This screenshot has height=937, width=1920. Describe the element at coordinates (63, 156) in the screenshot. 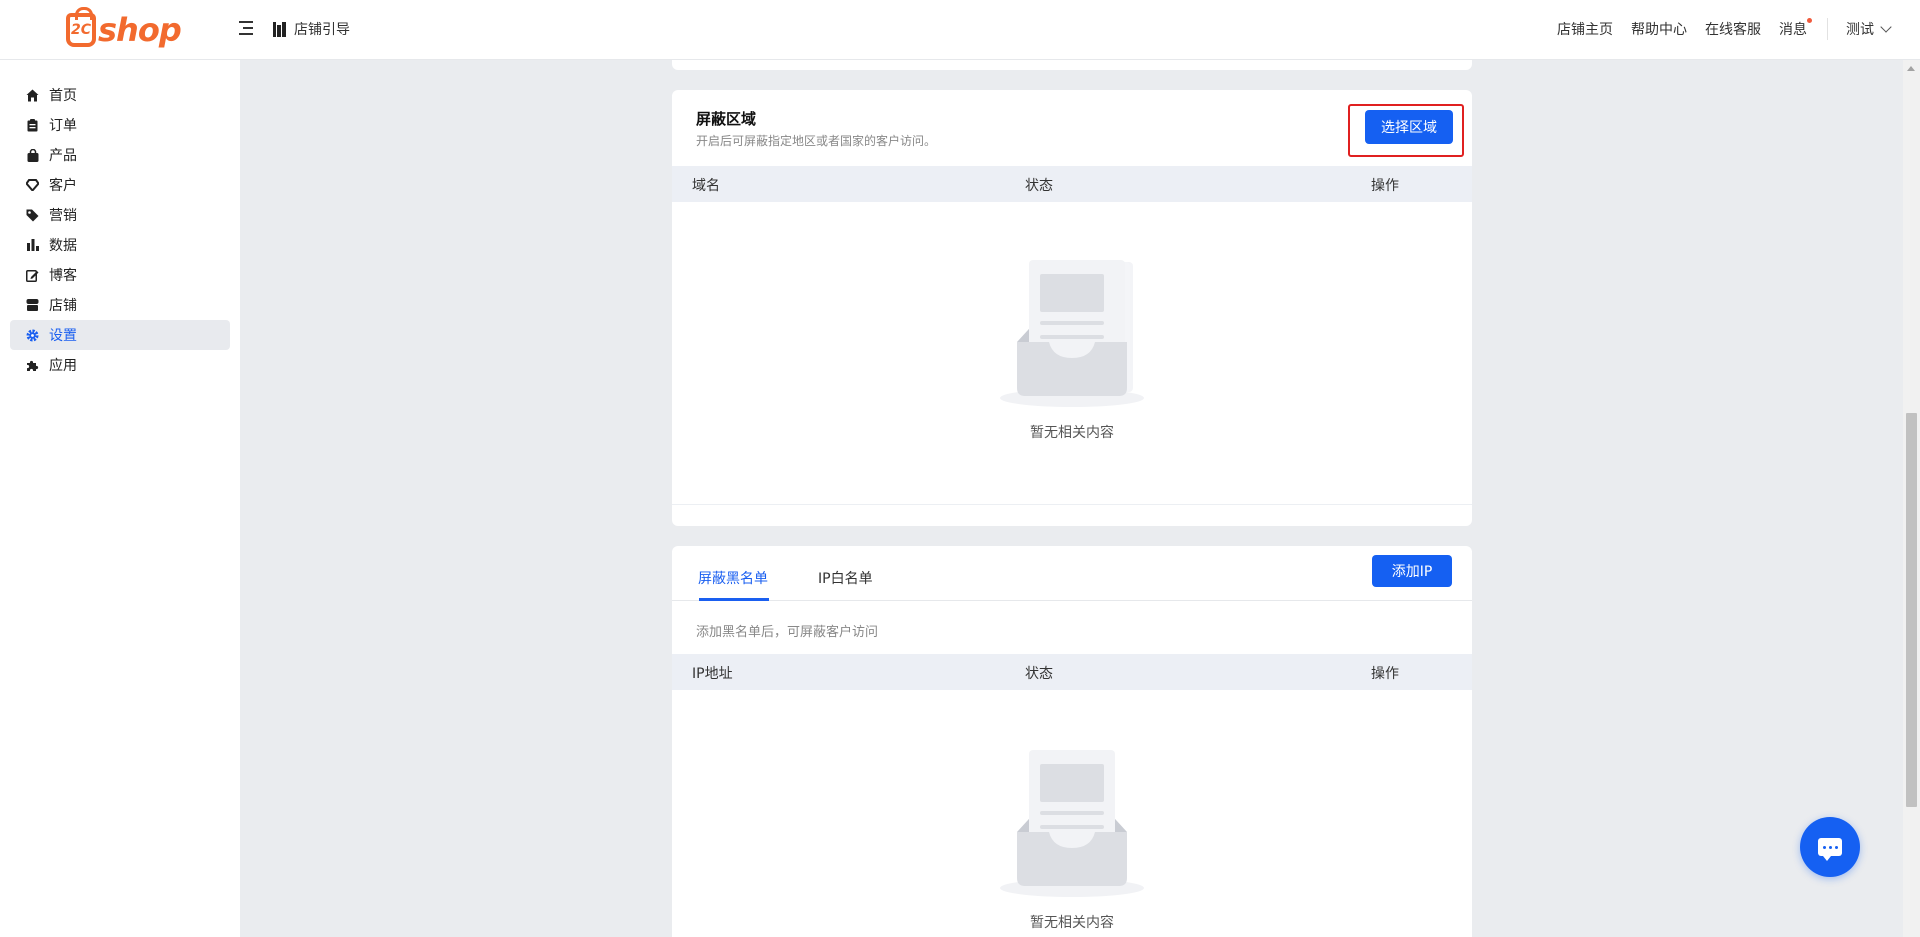

I see `sidebar-item-label: 产品` at that location.